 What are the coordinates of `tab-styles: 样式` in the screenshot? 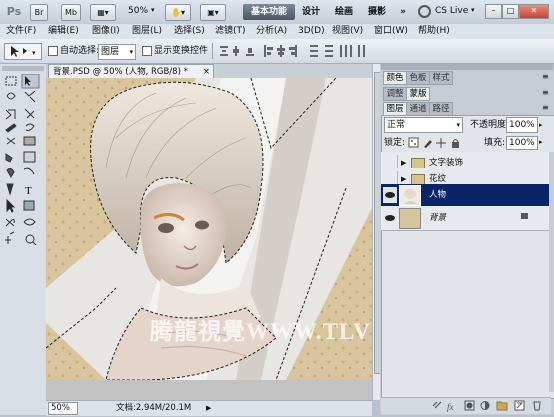 It's located at (441, 78).